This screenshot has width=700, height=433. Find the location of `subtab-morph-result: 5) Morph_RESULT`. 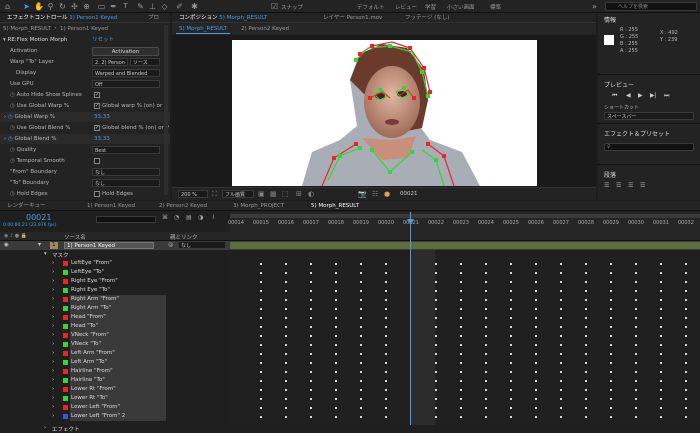

subtab-morph-result: 5) Morph_RESULT is located at coordinates (203, 29).